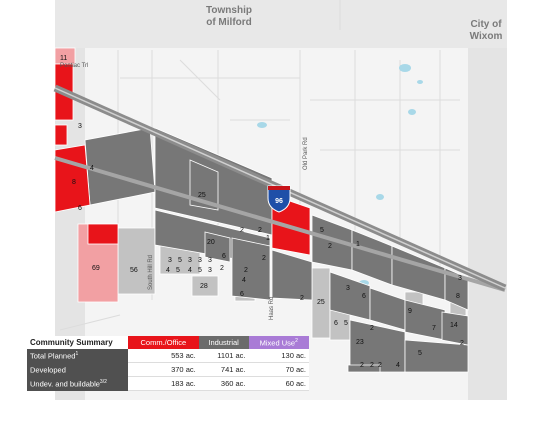 This screenshot has height=430, width=540. Describe the element at coordinates (281, 24) in the screenshot. I see `milford-strip` at that location.